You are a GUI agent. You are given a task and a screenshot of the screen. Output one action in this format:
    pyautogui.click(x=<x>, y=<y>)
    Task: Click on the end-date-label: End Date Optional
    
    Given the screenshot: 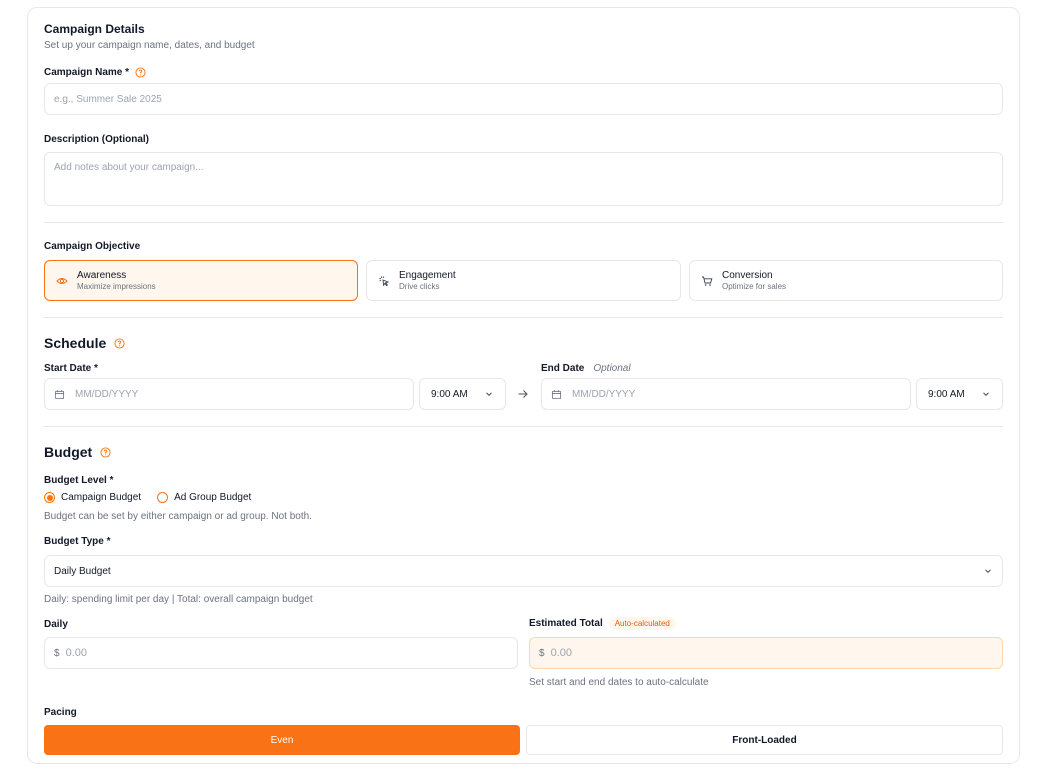 What is the action you would take?
    pyautogui.click(x=586, y=368)
    